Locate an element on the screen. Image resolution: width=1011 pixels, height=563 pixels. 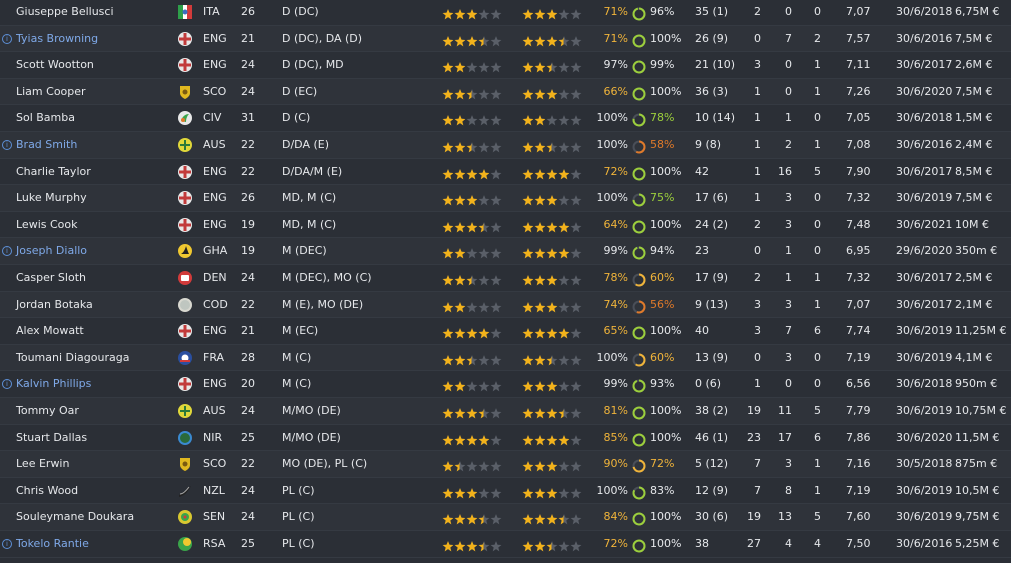
player-name: Lewis Cook is located at coordinates (96, 225).